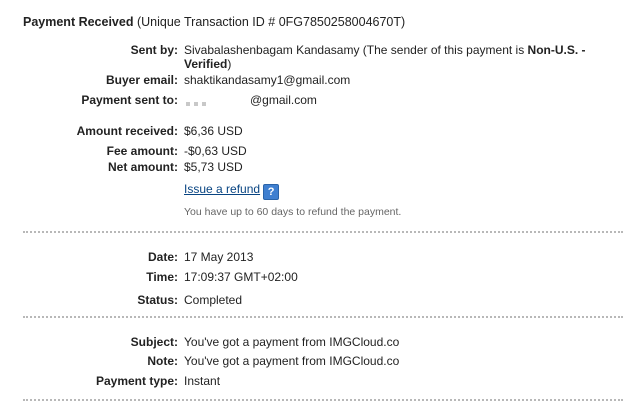  Describe the element at coordinates (213, 300) in the screenshot. I see `status-value: Completed` at that location.